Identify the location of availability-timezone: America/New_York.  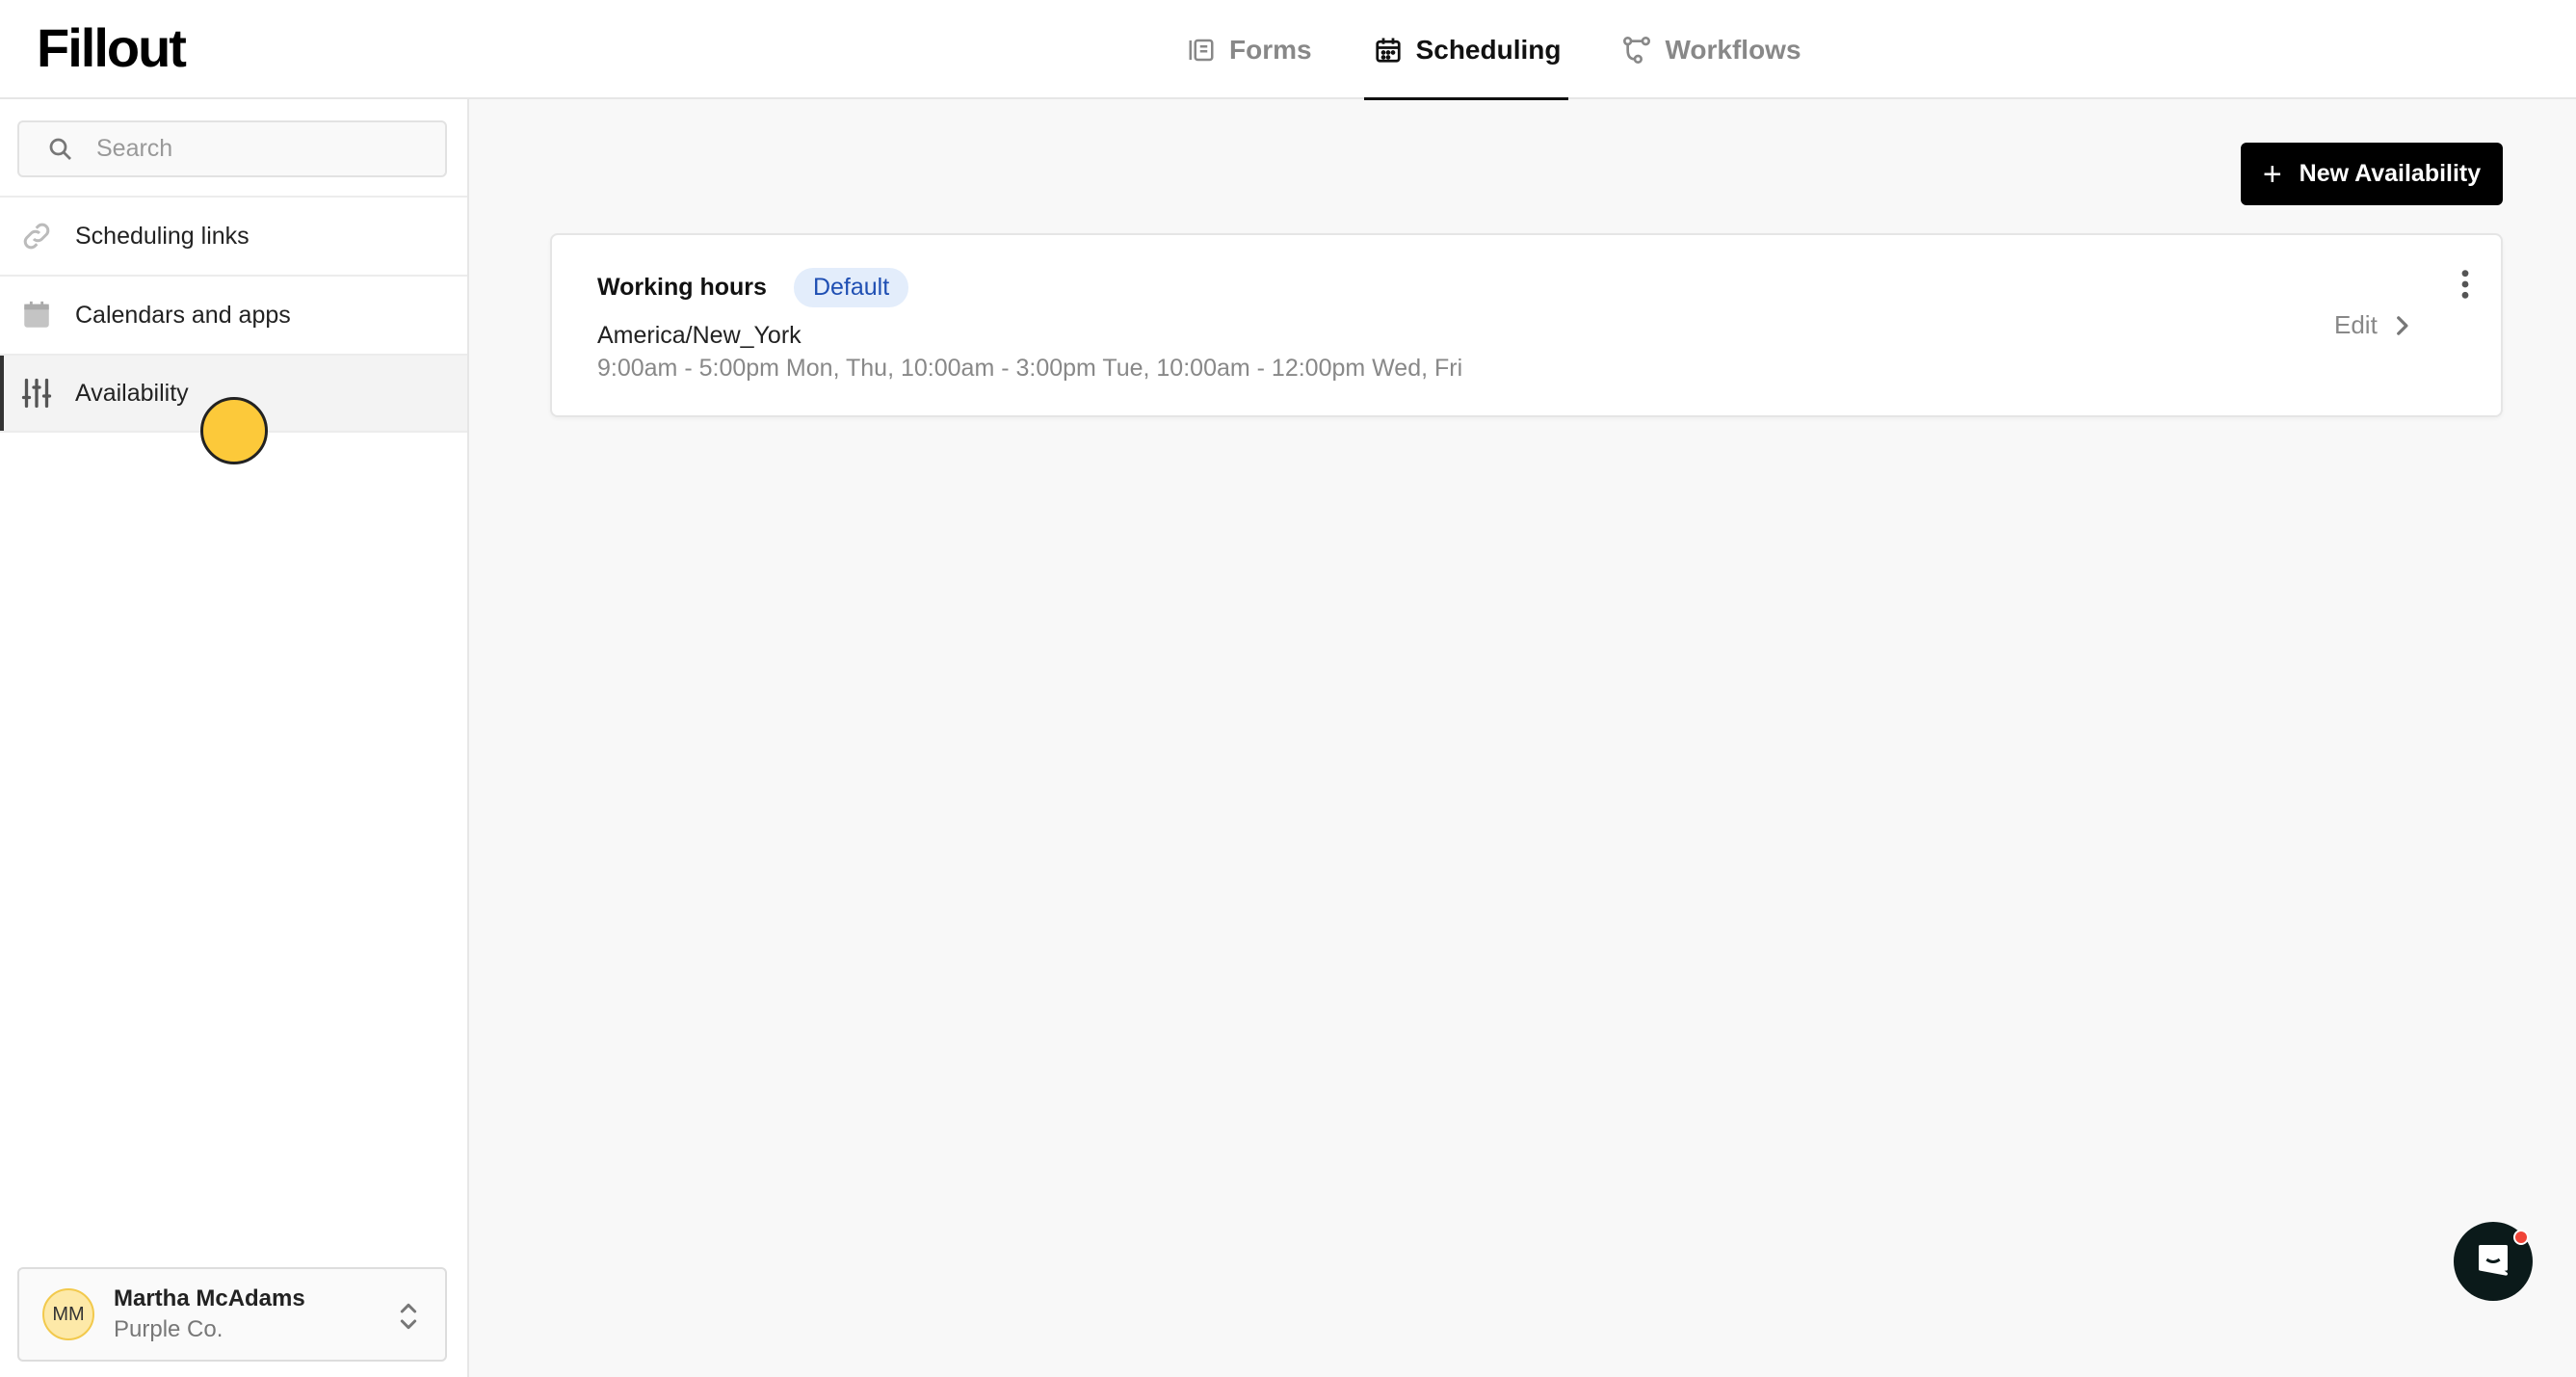
(699, 335).